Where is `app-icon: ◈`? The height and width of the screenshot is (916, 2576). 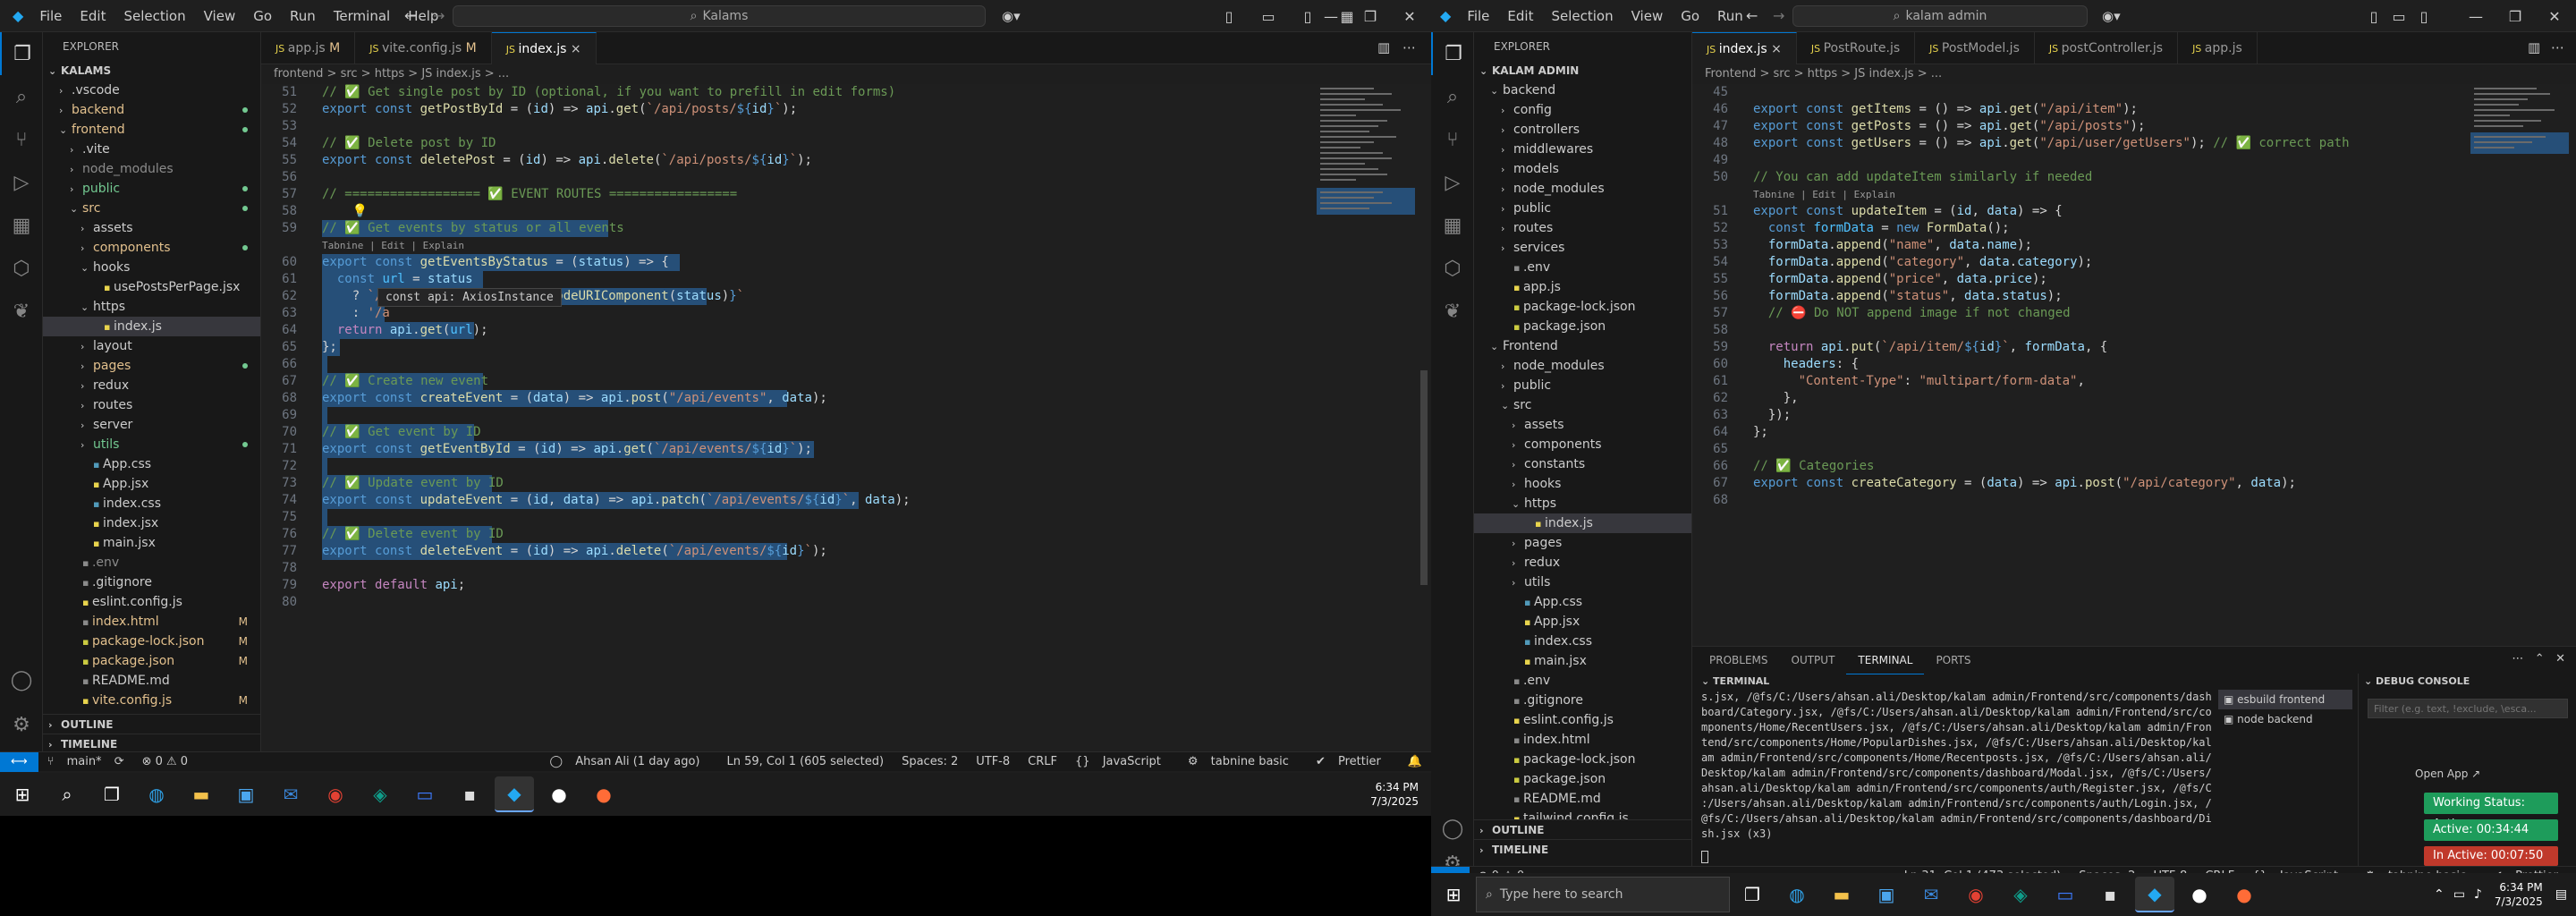
app-icon: ◈ is located at coordinates (2020, 894).